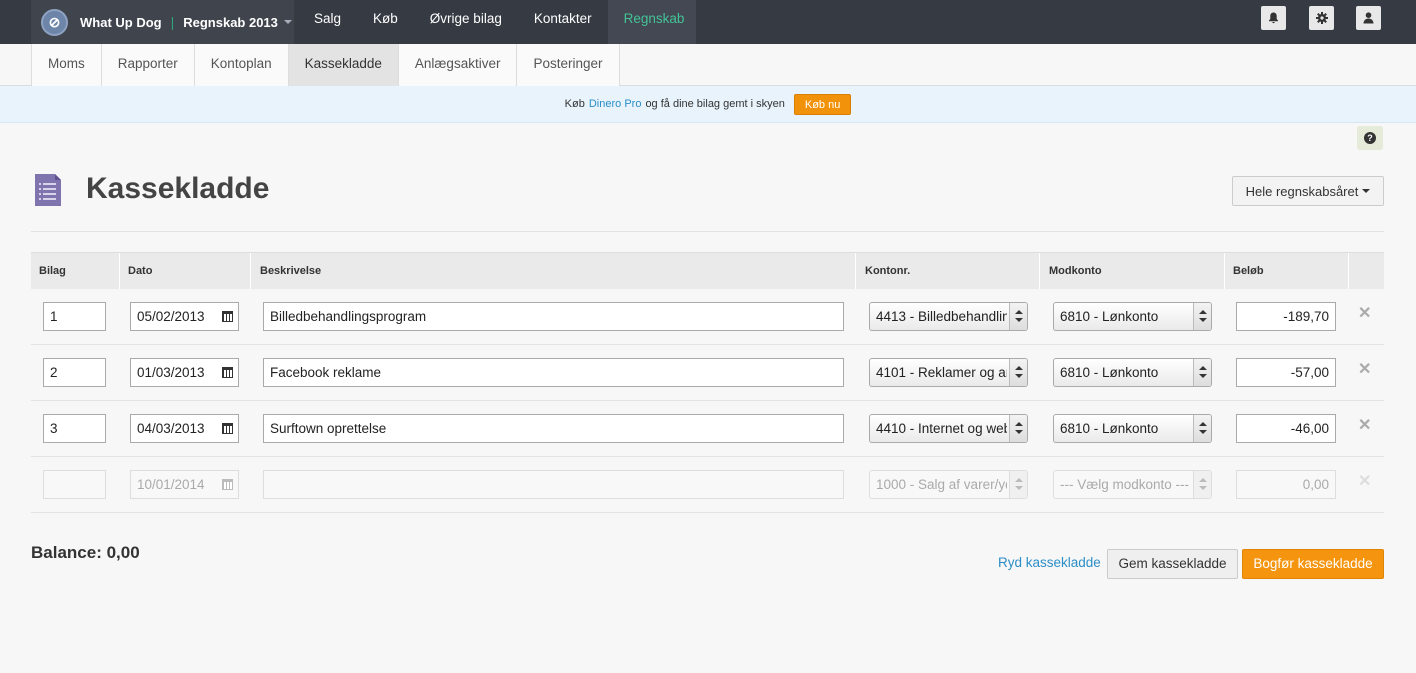 The height and width of the screenshot is (673, 1416). What do you see at coordinates (574, 104) in the screenshot?
I see `promo-prefix: Køb` at bounding box center [574, 104].